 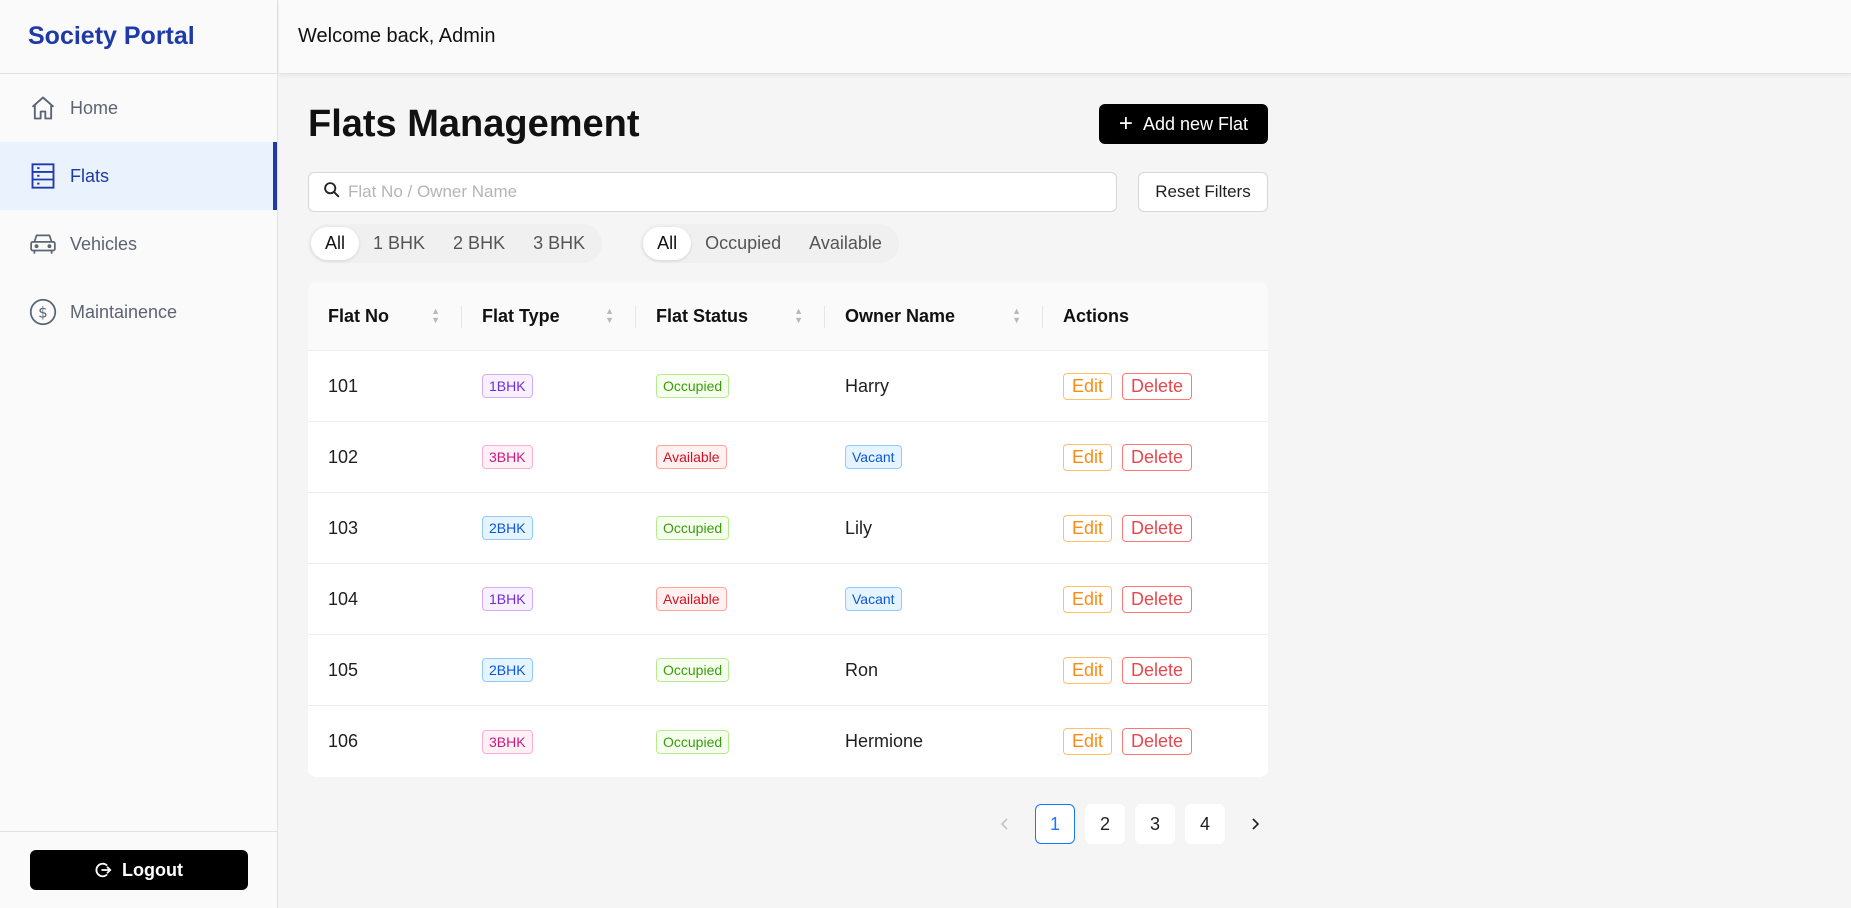 What do you see at coordinates (698, 192) in the screenshot?
I see `search-input` at bounding box center [698, 192].